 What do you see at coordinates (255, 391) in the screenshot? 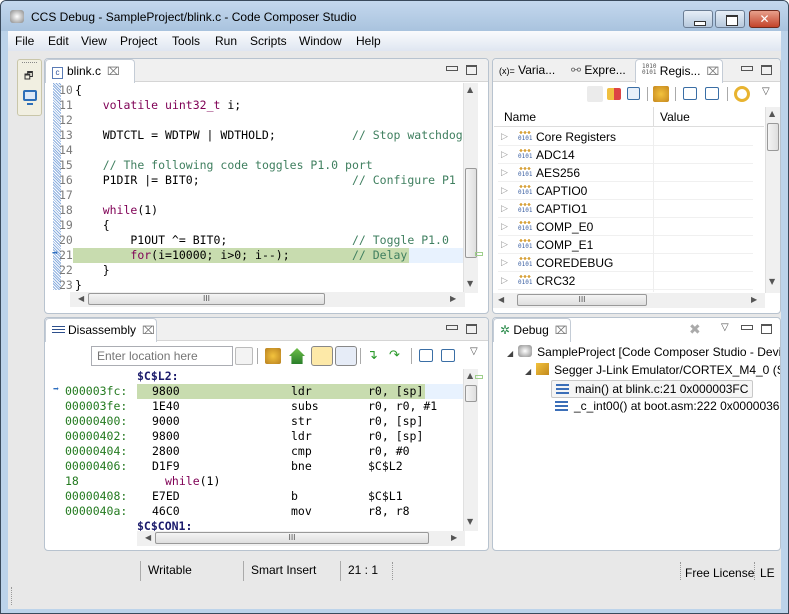
I see `disassembly-row: ➡ 000003fc: 9800 ldr r0, [sp]` at bounding box center [255, 391].